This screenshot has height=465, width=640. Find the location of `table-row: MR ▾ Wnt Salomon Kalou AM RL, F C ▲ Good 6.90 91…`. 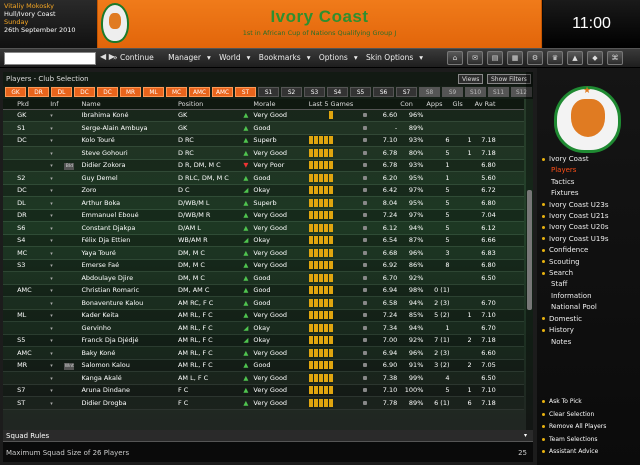

table-row: MR ▾ Wnt Salomon Kalou AM RL, F C ▲ Good 6.90 91… is located at coordinates (263, 365).